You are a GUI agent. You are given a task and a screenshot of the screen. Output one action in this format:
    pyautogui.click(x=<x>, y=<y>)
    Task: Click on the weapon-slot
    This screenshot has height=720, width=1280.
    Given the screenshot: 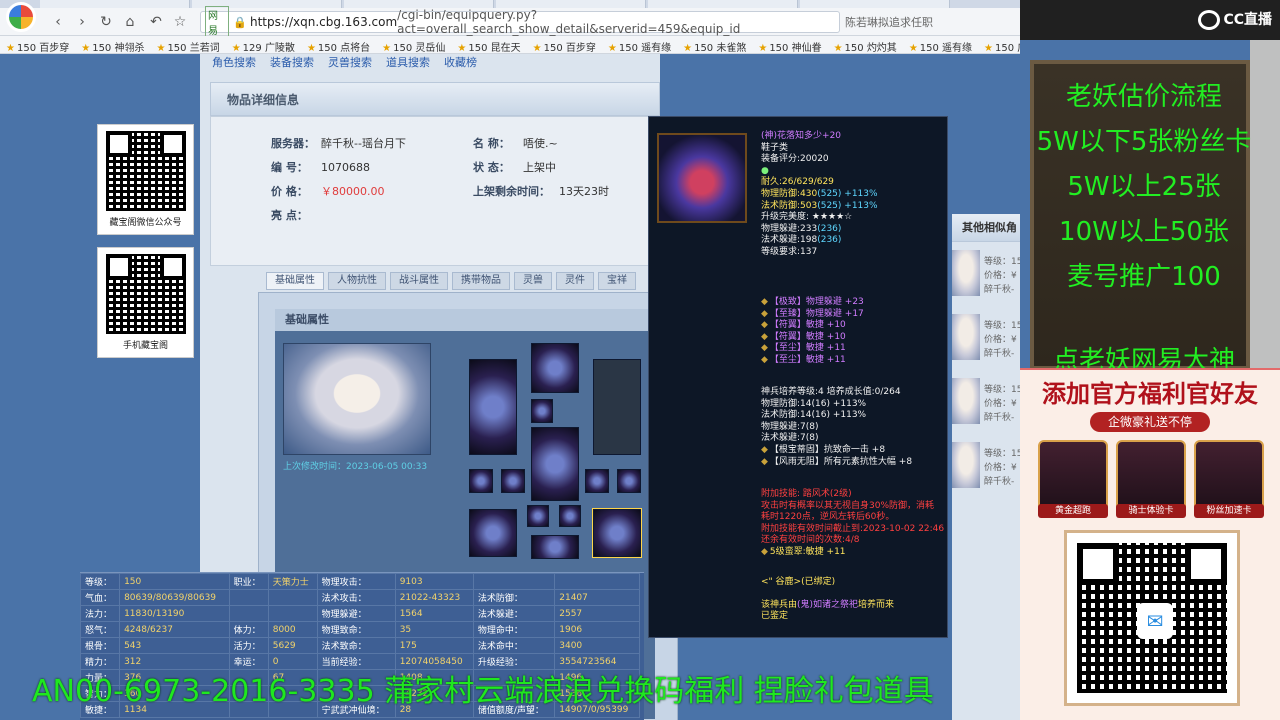 What is the action you would take?
    pyautogui.click(x=493, y=407)
    